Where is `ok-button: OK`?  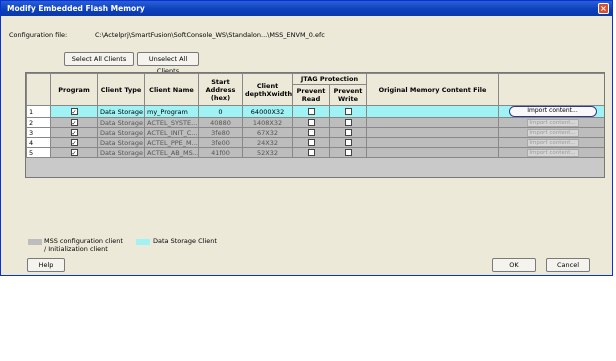 ok-button: OK is located at coordinates (514, 265).